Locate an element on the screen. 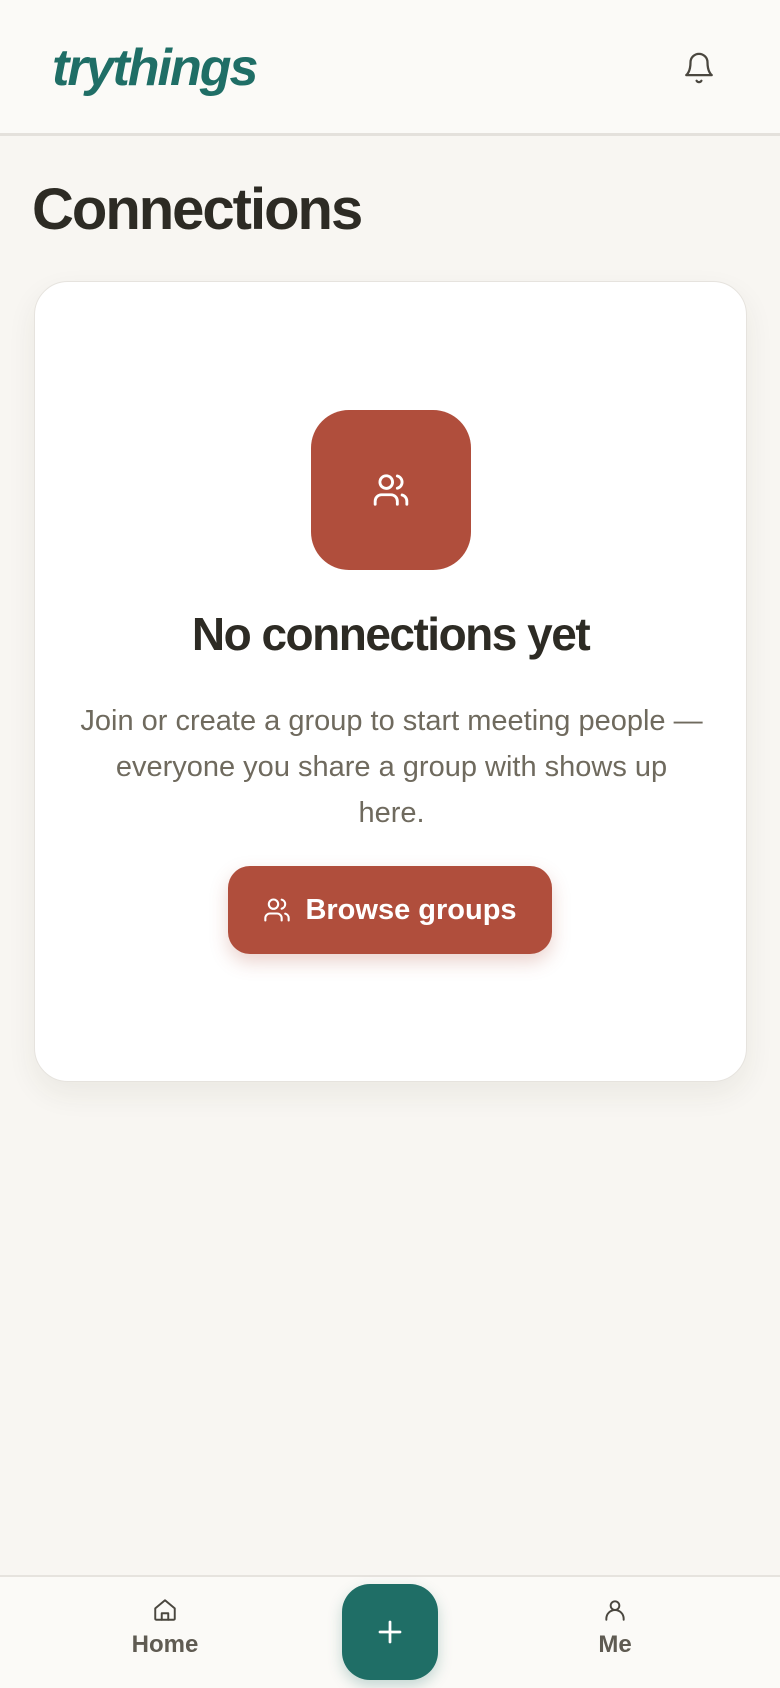 Image resolution: width=780 pixels, height=1688 pixels. browse-groups-label: Browse groups is located at coordinates (411, 909).